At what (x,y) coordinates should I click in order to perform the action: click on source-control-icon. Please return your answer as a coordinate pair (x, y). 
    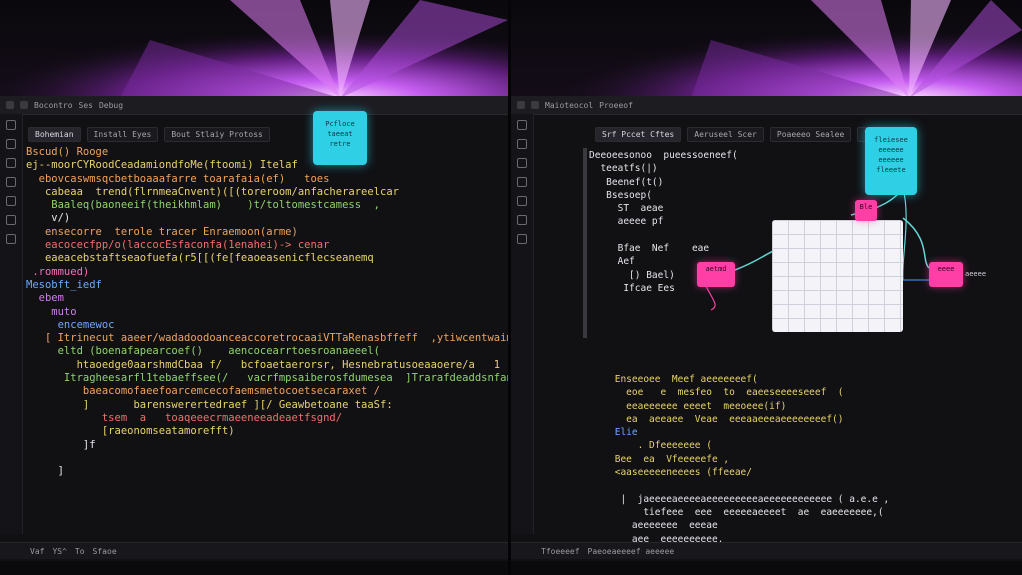
    Looking at the image, I should click on (11, 163).